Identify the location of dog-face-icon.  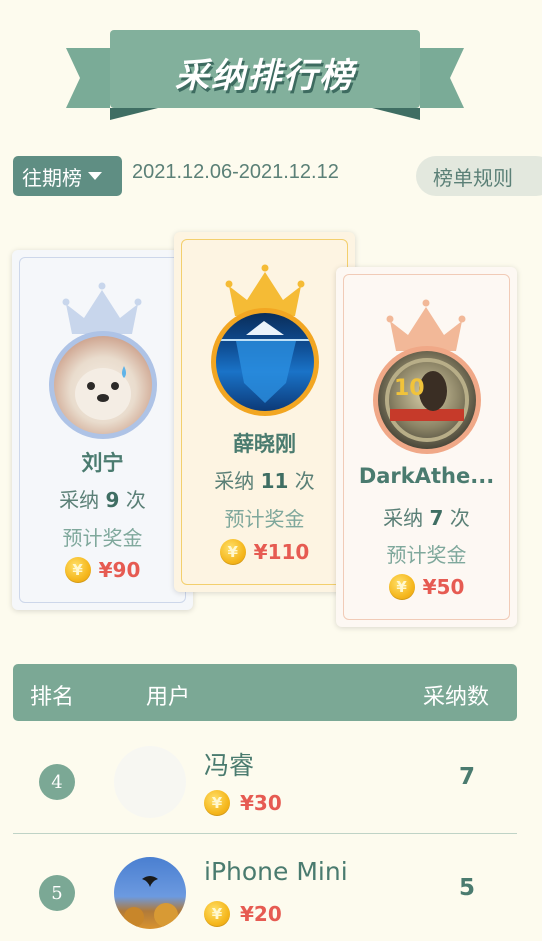
(103, 393).